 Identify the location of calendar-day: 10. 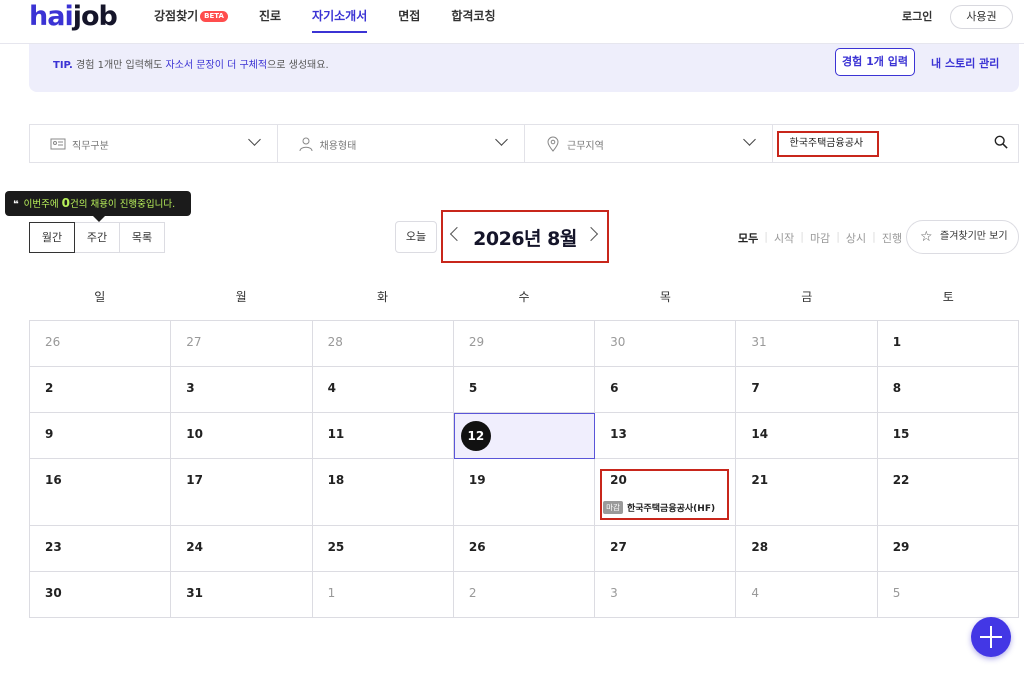
(242, 436).